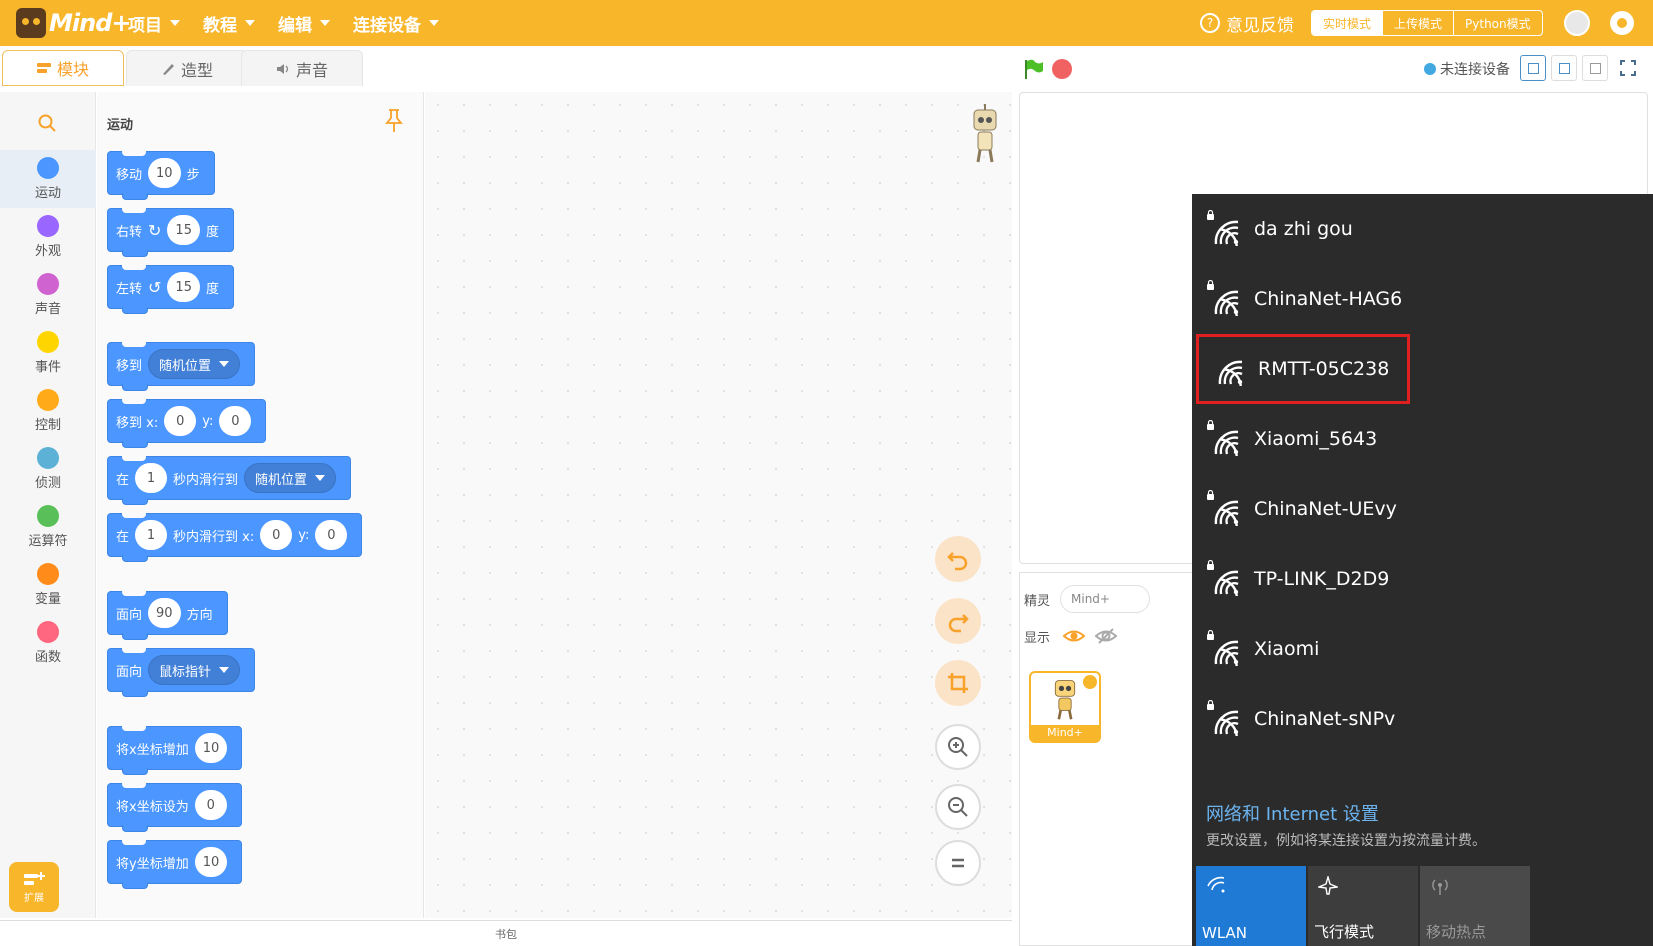  Describe the element at coordinates (1033, 69) in the screenshot. I see `green-flag-icon` at that location.